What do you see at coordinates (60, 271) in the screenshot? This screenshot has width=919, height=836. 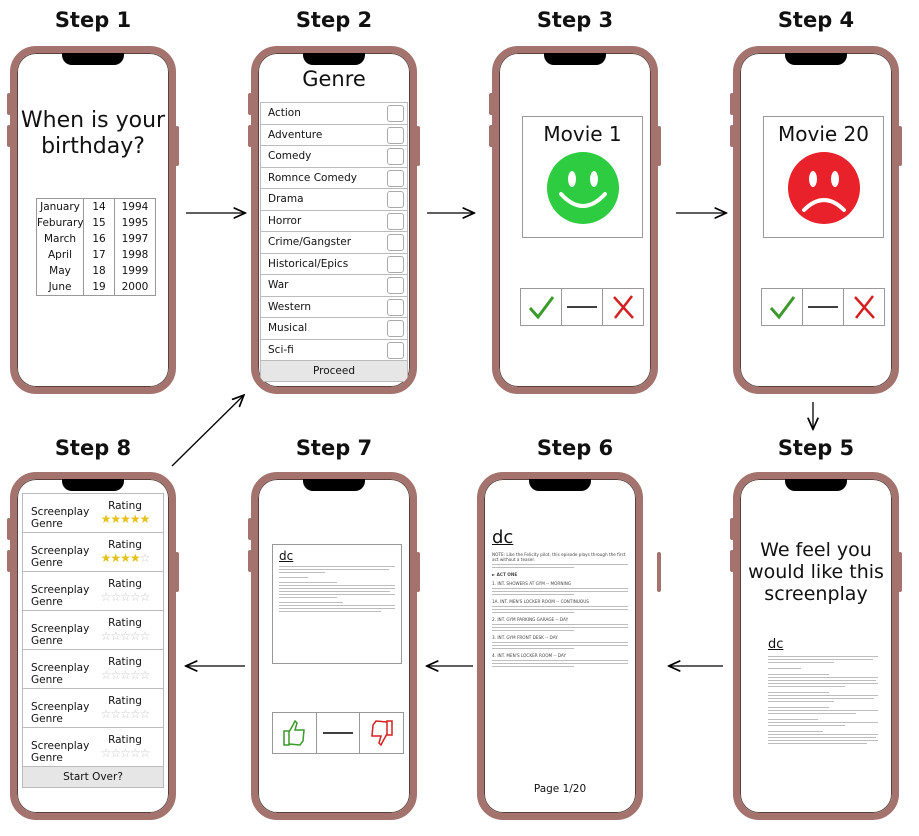 I see `birthday-month: May` at bounding box center [60, 271].